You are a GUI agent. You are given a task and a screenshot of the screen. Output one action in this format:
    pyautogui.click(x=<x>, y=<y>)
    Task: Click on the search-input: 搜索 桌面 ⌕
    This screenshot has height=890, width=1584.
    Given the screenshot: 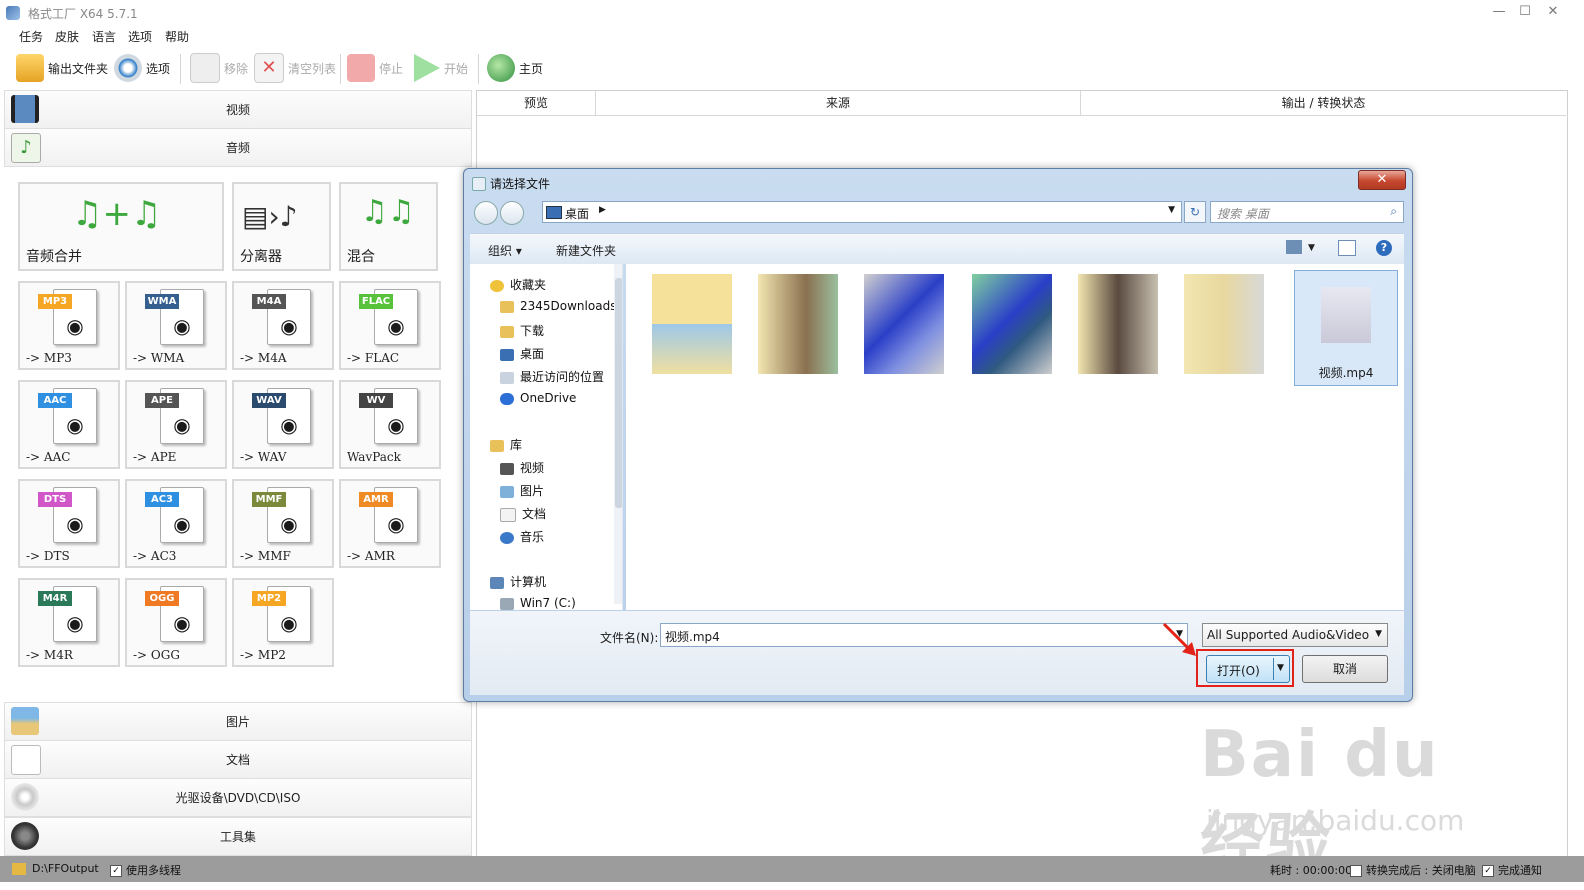 What is the action you would take?
    pyautogui.click(x=1307, y=212)
    